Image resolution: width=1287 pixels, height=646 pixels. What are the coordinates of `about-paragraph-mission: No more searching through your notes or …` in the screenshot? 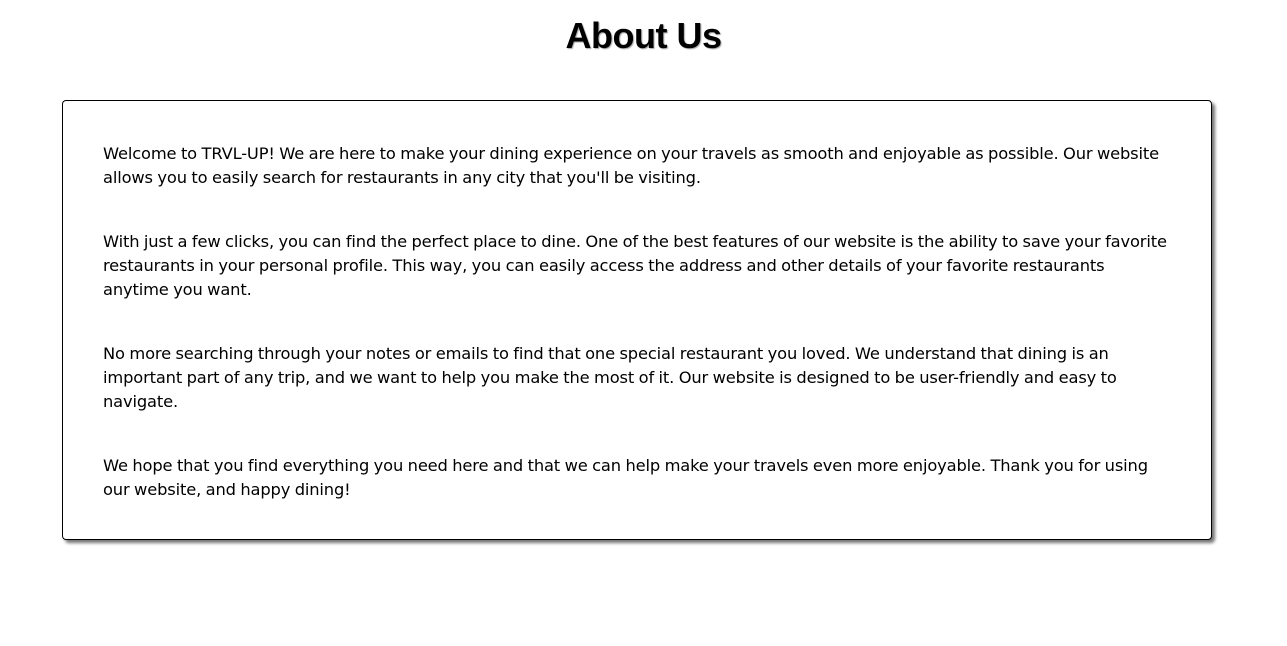 It's located at (610, 377).